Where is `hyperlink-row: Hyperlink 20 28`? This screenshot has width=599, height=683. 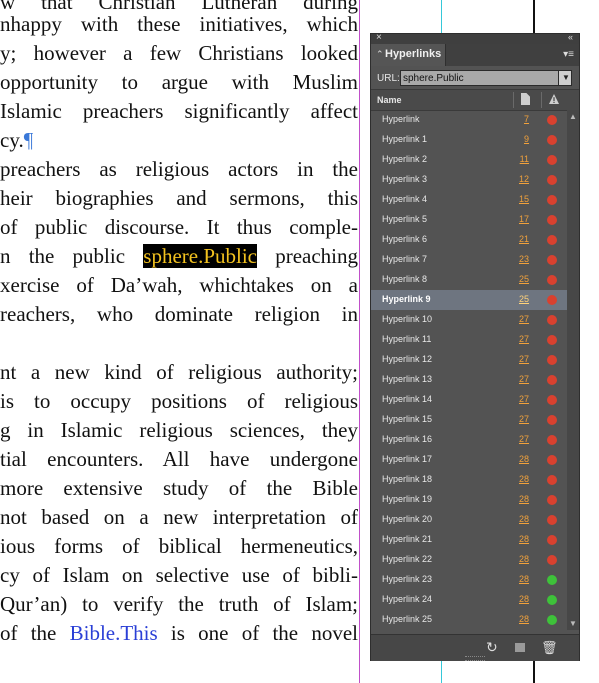
hyperlink-row: Hyperlink 20 28 is located at coordinates (469, 520).